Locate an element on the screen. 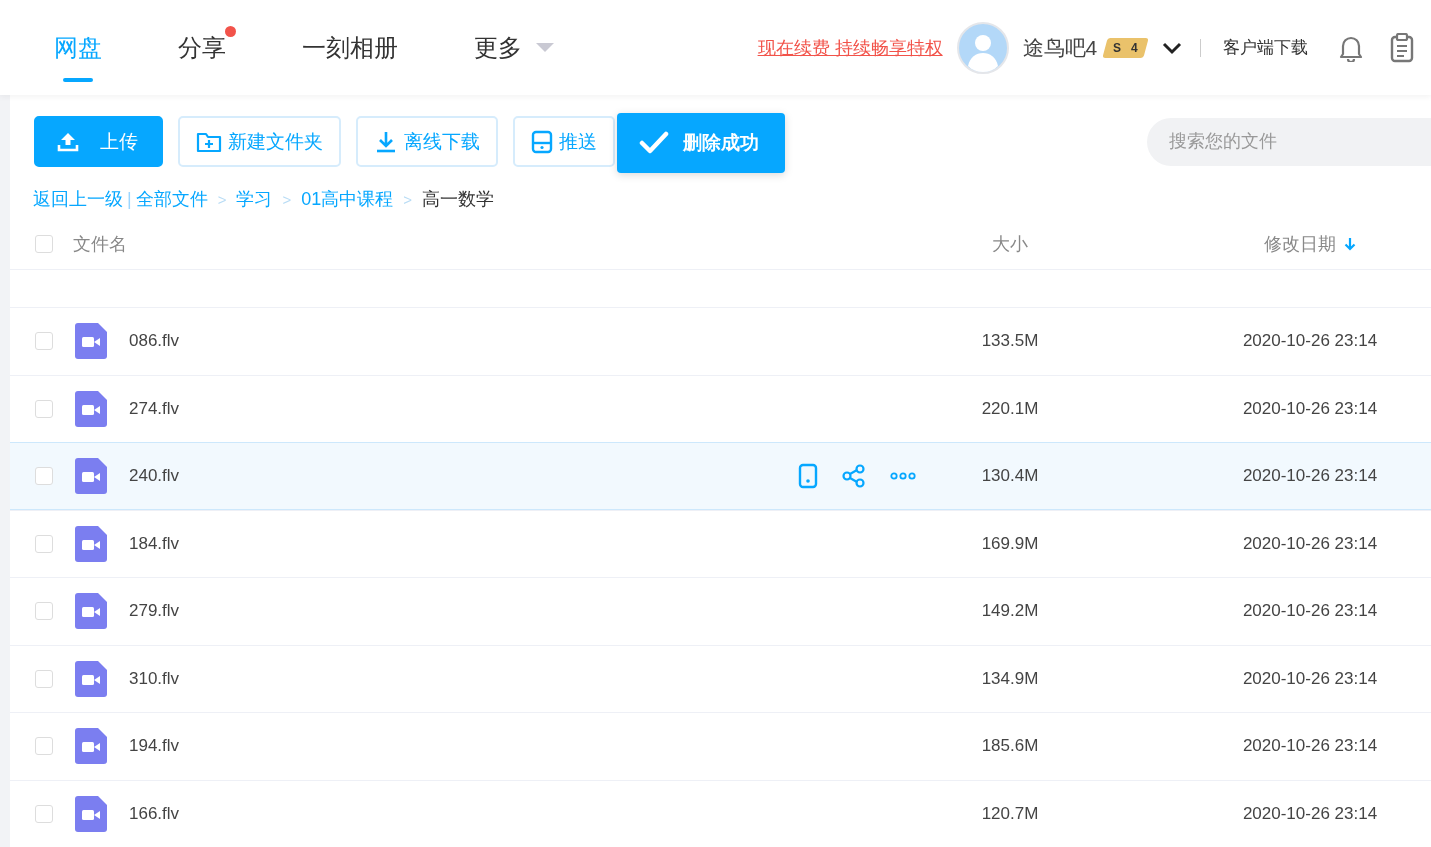 This screenshot has height=847, width=1431. file-row: 194.flv 185.6M 2020-10-26 23:14 is located at coordinates (720, 746).